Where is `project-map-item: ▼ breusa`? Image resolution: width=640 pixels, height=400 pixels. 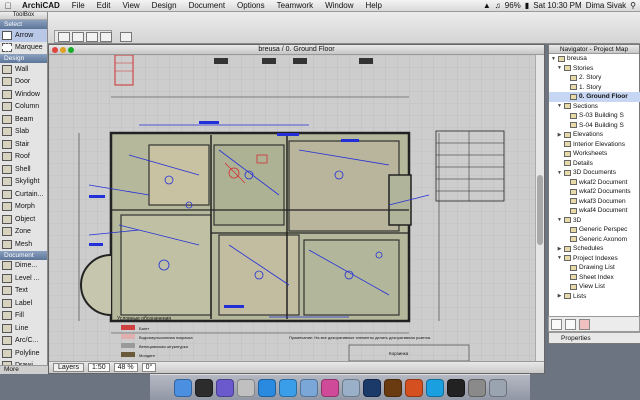 project-map-item: ▼ breusa is located at coordinates (594, 59).